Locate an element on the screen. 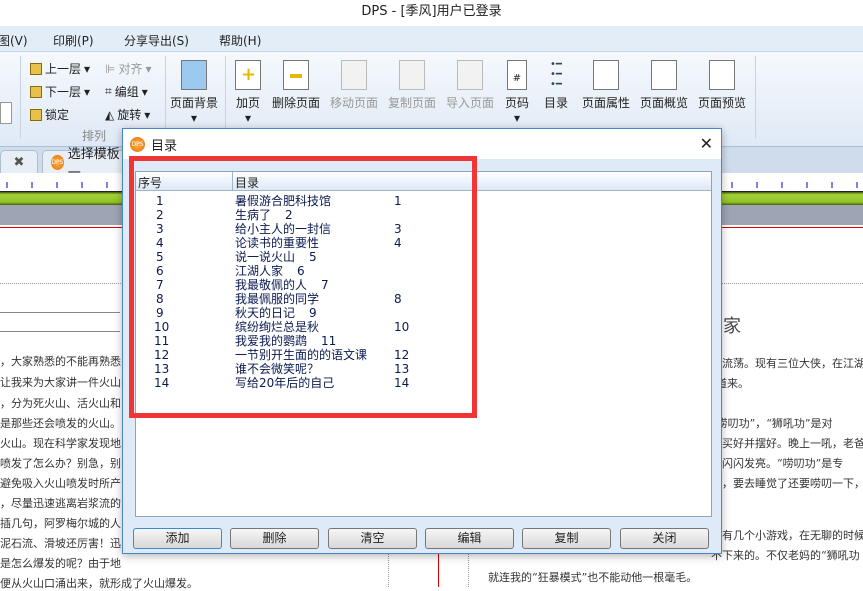  close-tab-icon: ✖ is located at coordinates (19, 161).